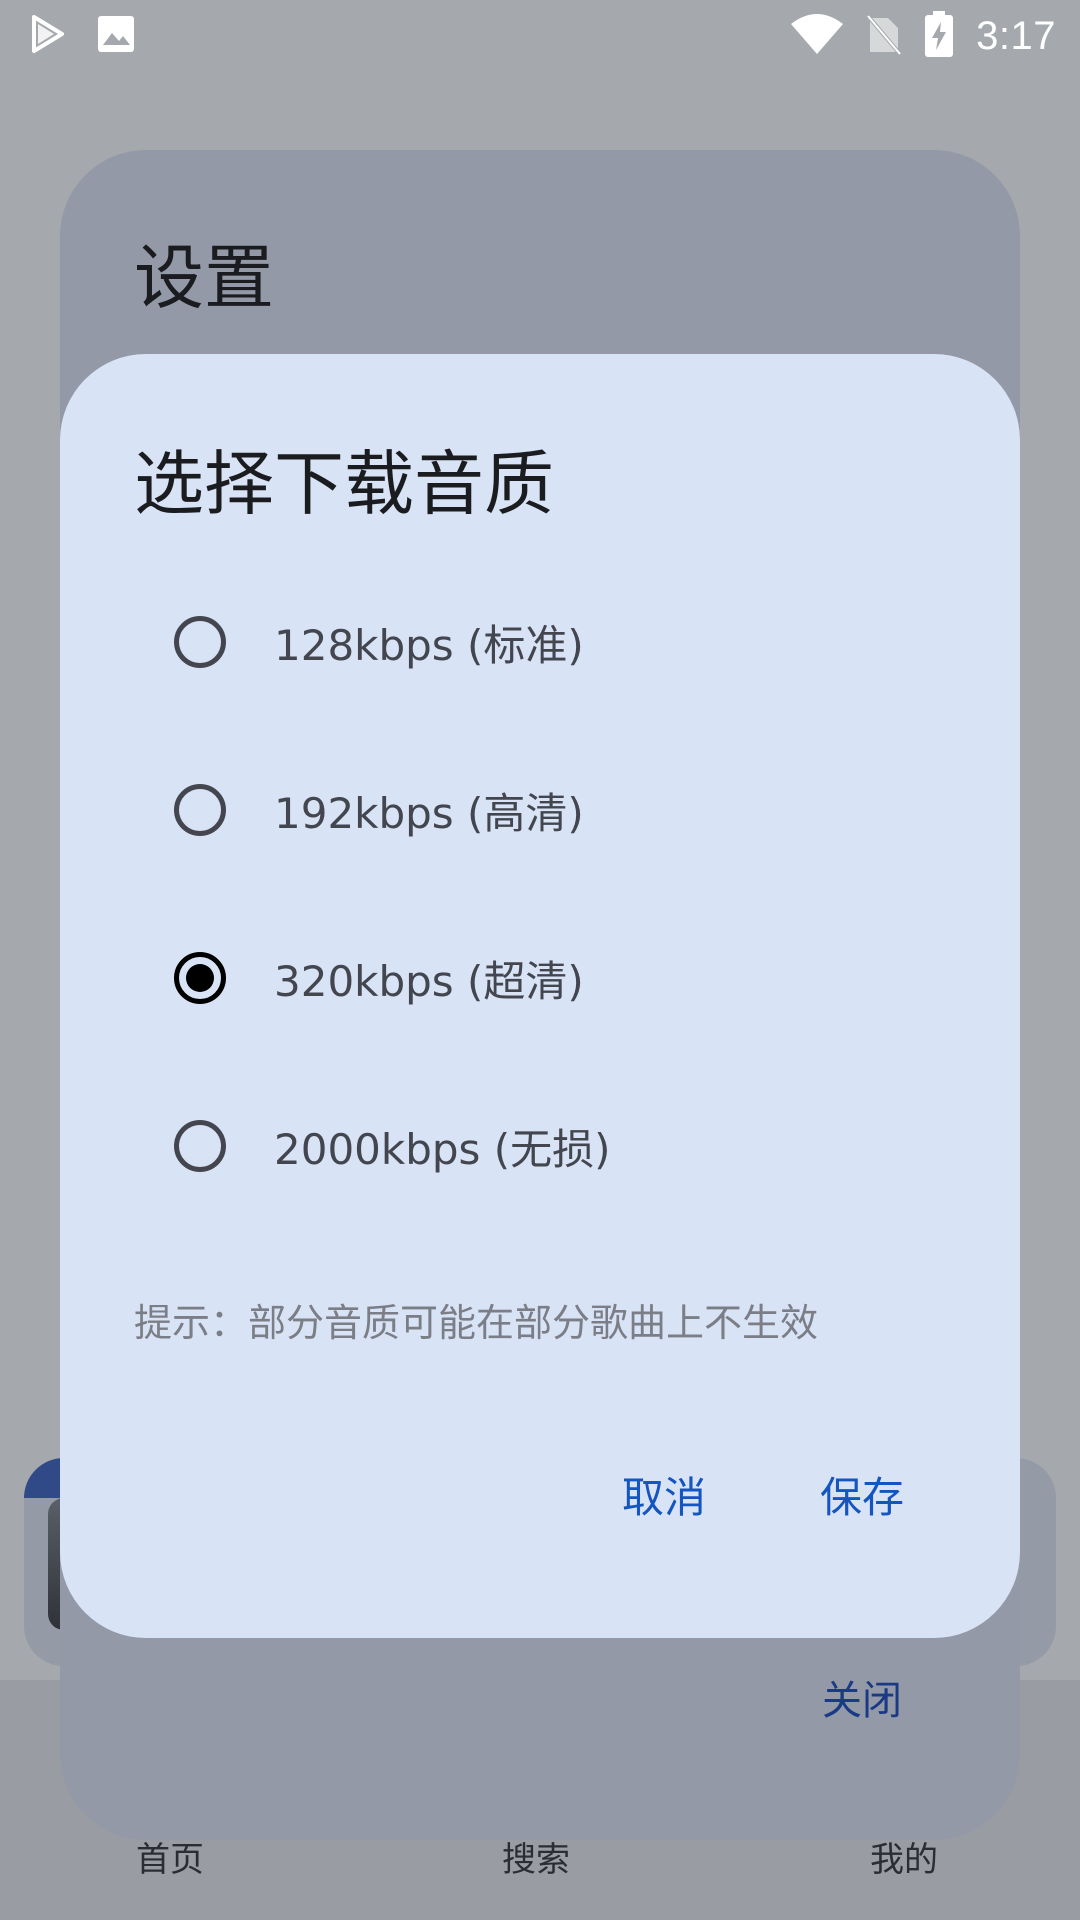  Describe the element at coordinates (540, 36) in the screenshot. I see `status-bar: 3:17` at that location.